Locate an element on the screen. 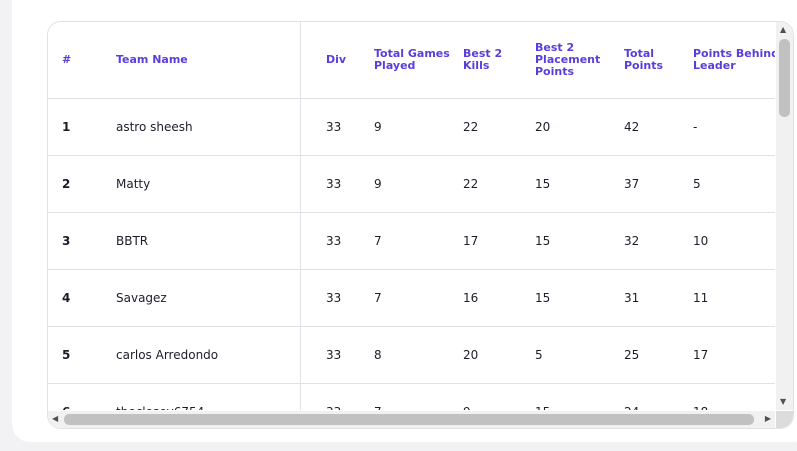  header-placement-points: Best 2 Placement Points is located at coordinates (579, 60).